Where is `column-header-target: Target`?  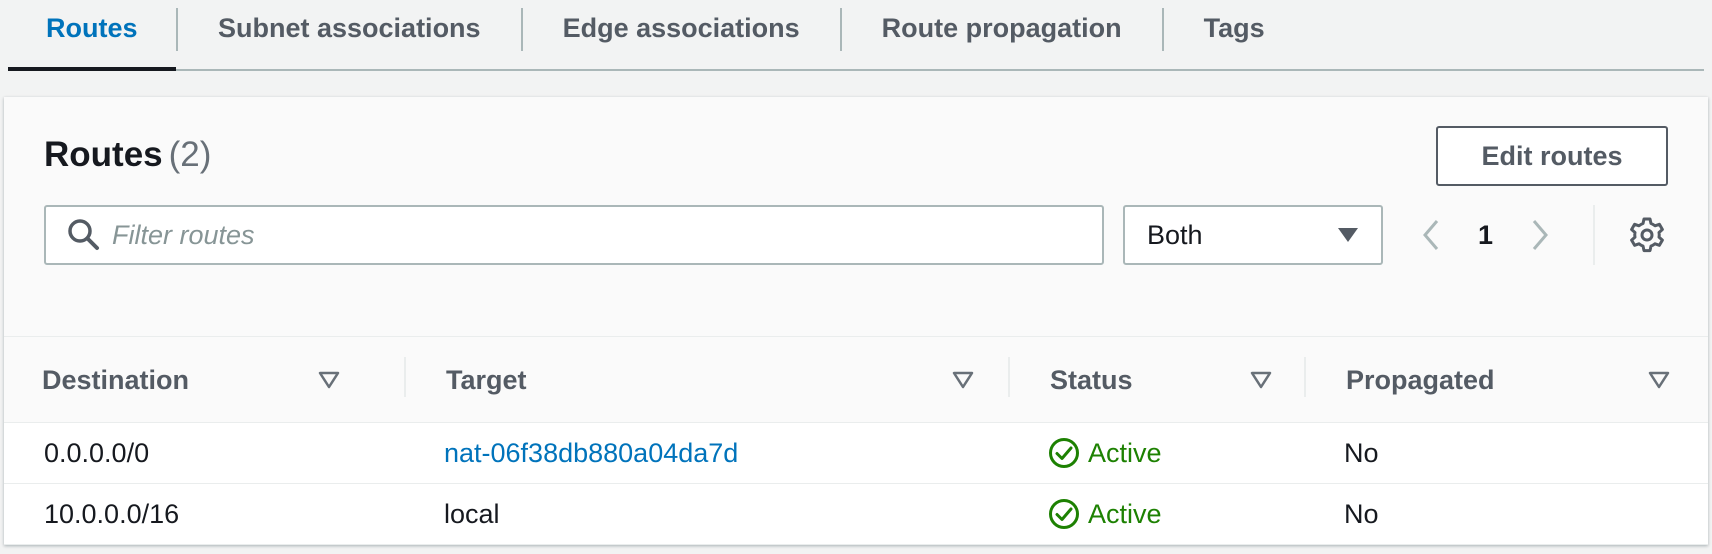
column-header-target: Target is located at coordinates (711, 380).